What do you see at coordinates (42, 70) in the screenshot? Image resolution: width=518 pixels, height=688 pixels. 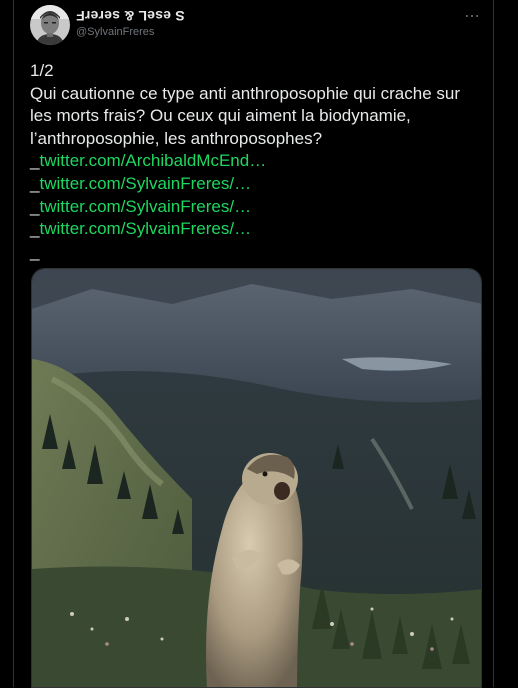 I see `tweet-line-thread-count: 1/2` at bounding box center [42, 70].